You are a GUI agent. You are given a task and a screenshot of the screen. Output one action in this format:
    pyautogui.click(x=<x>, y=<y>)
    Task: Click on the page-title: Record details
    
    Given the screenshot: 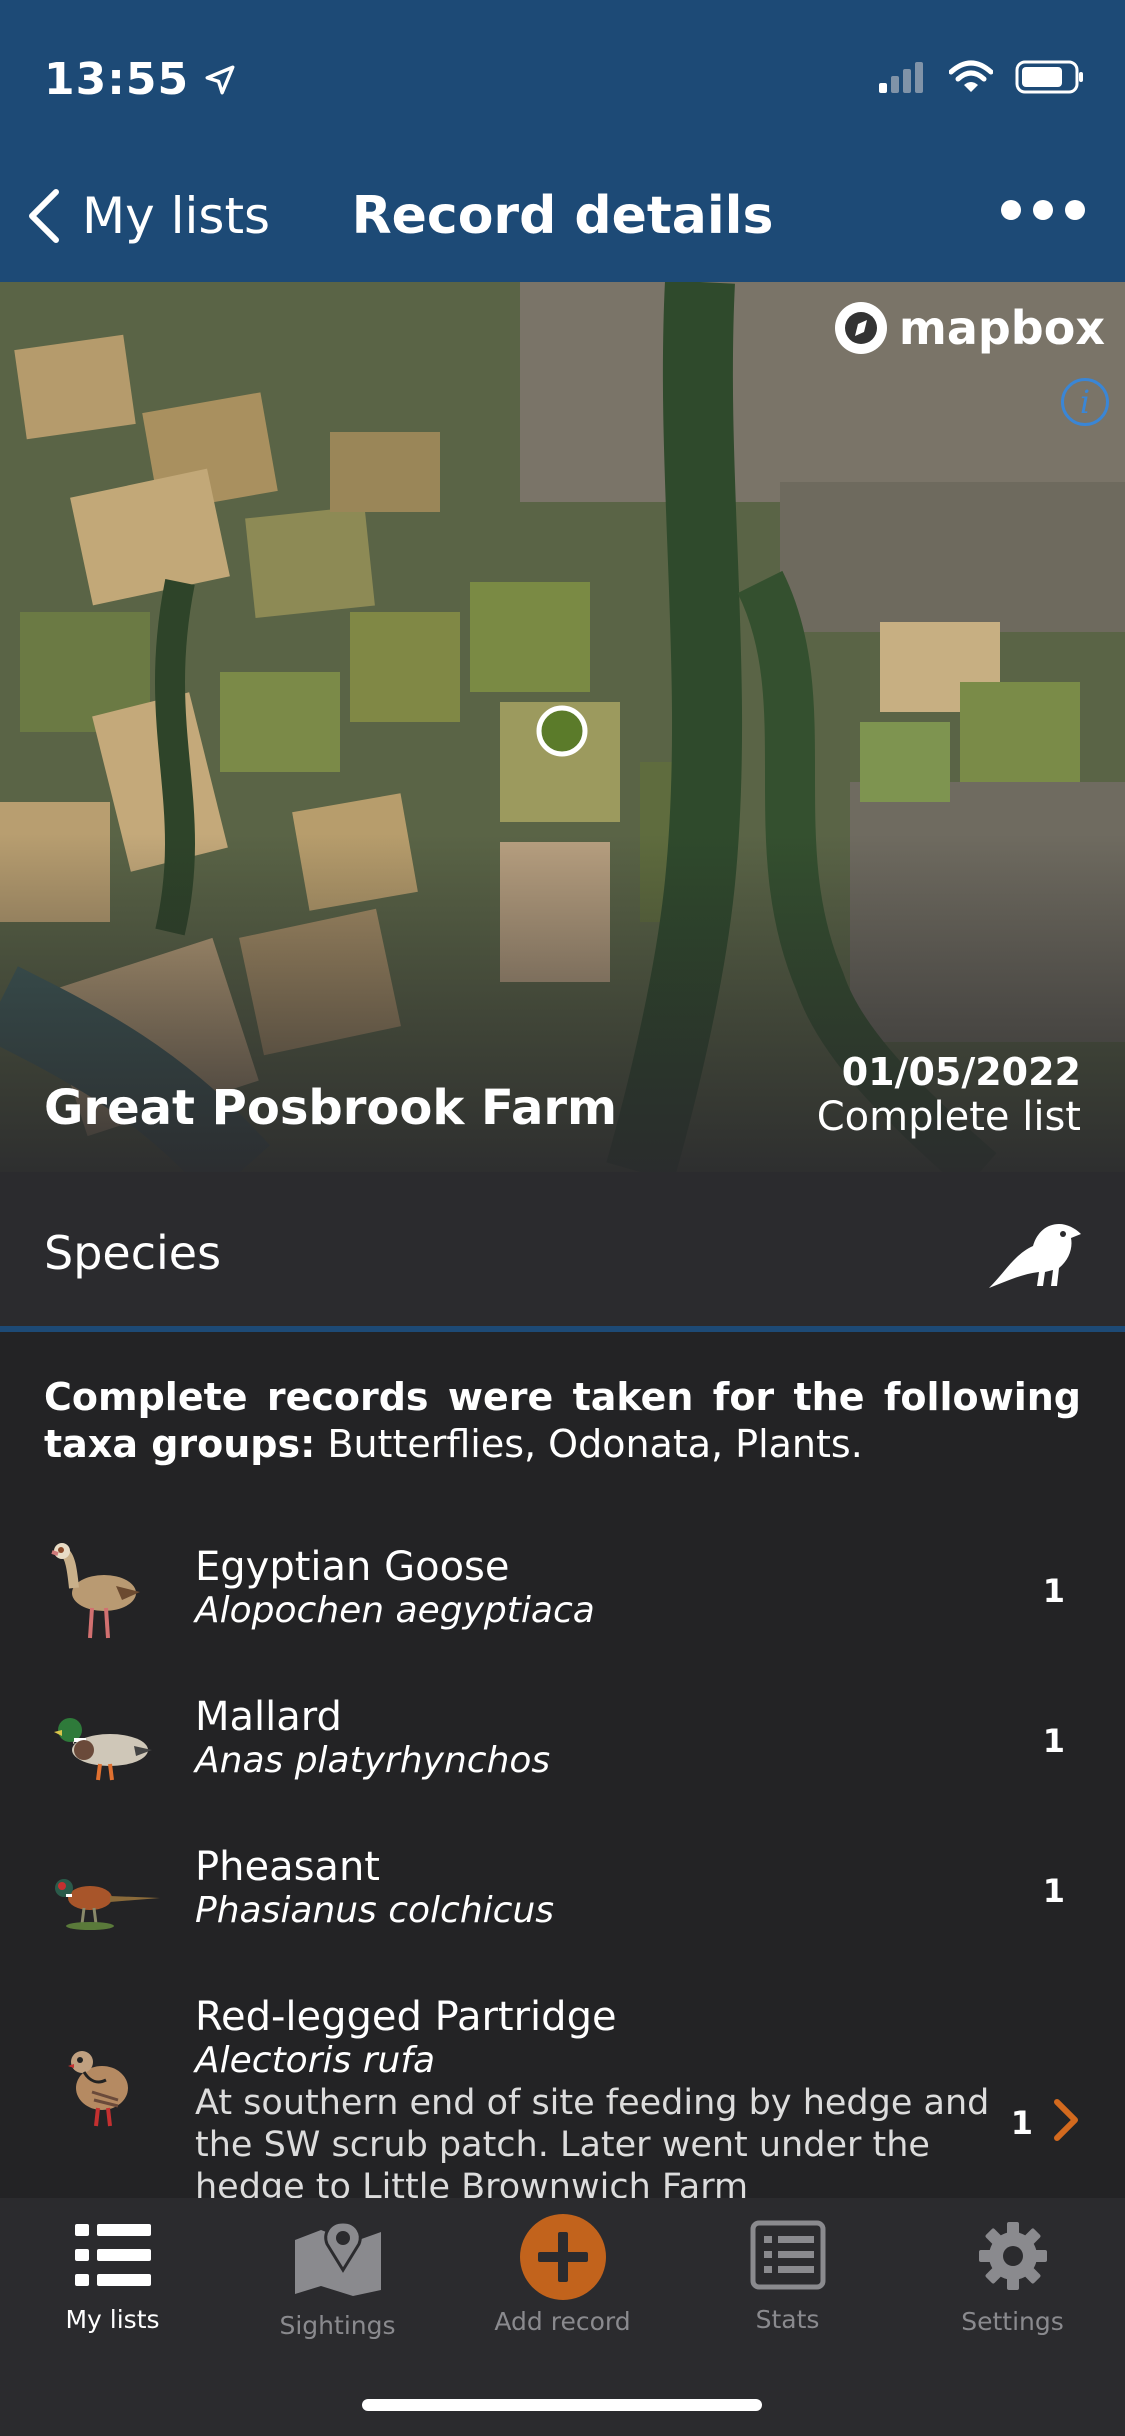 What is the action you would take?
    pyautogui.click(x=562, y=216)
    